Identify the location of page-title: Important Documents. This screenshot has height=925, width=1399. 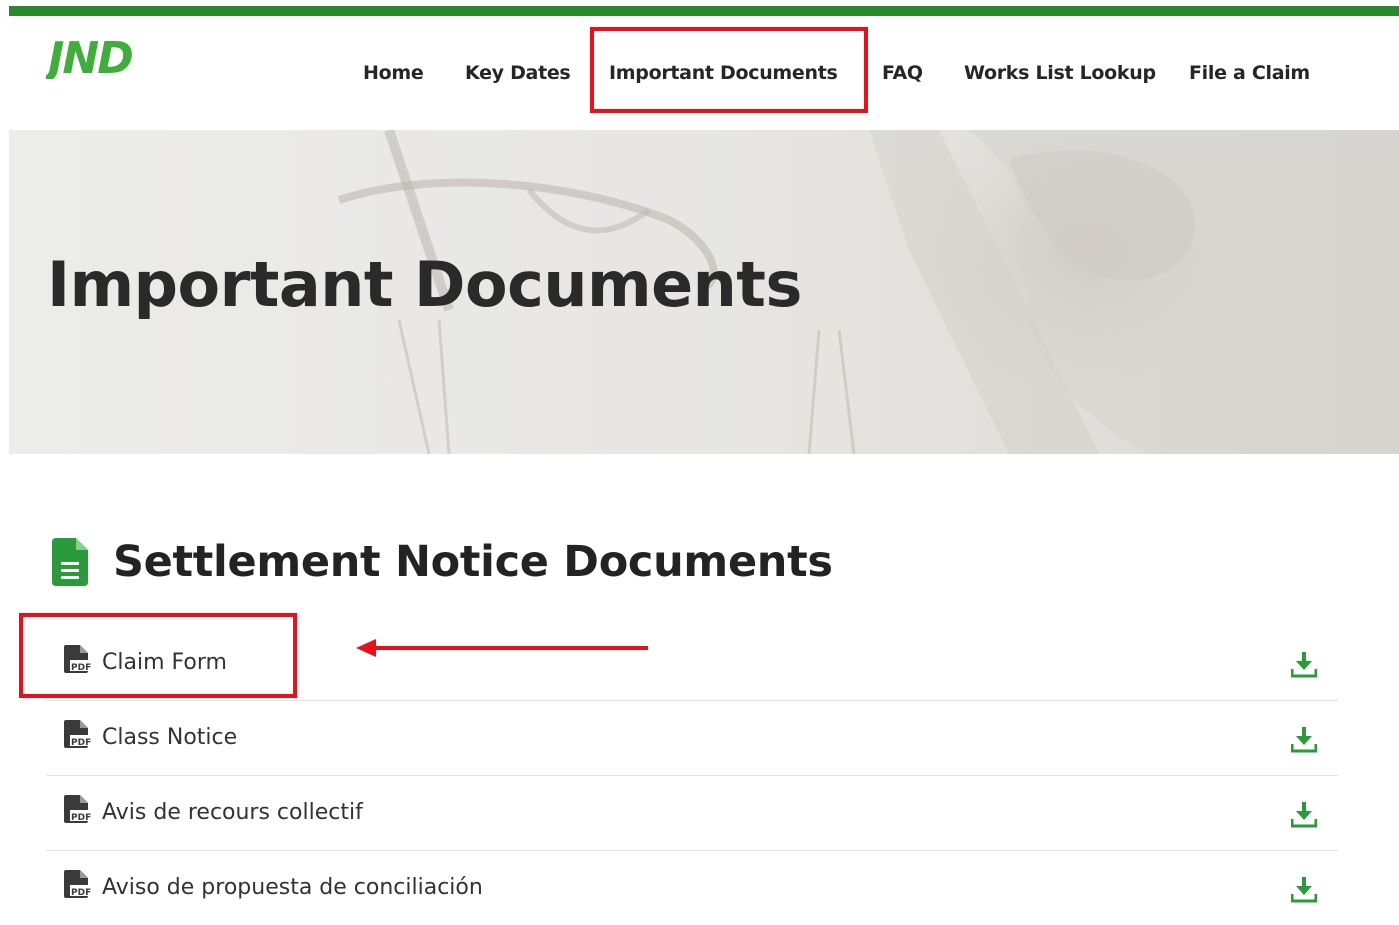
(424, 284).